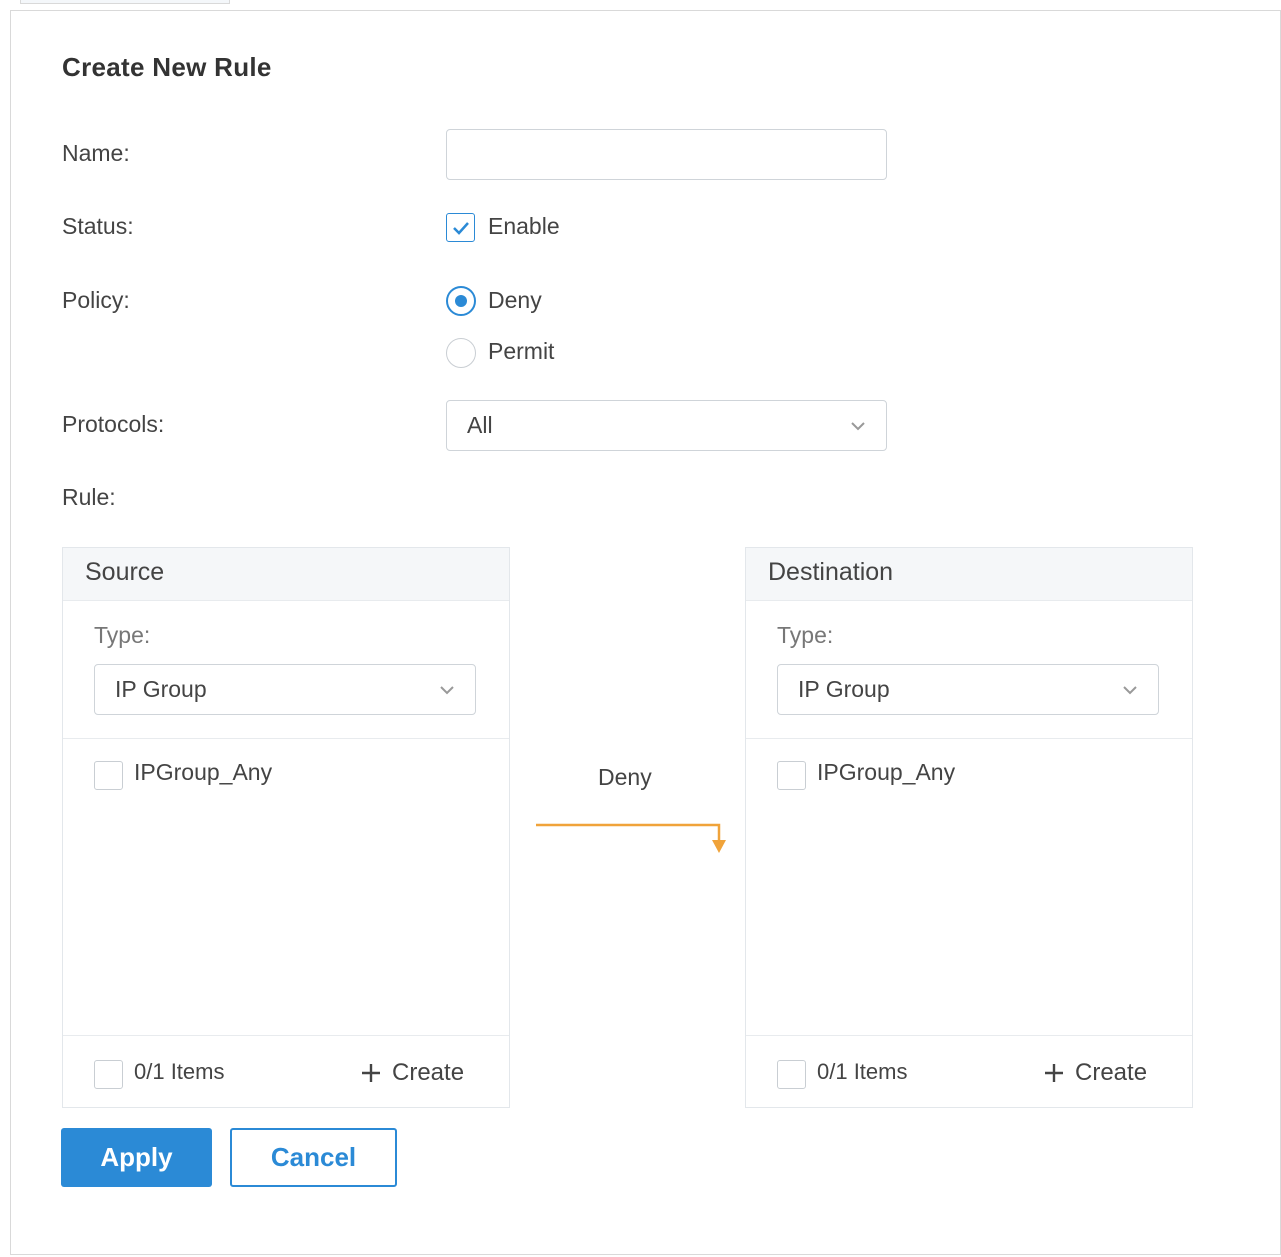 Image resolution: width=1281 pixels, height=1257 pixels. Describe the element at coordinates (286, 738) in the screenshot. I see `source-divider` at that location.